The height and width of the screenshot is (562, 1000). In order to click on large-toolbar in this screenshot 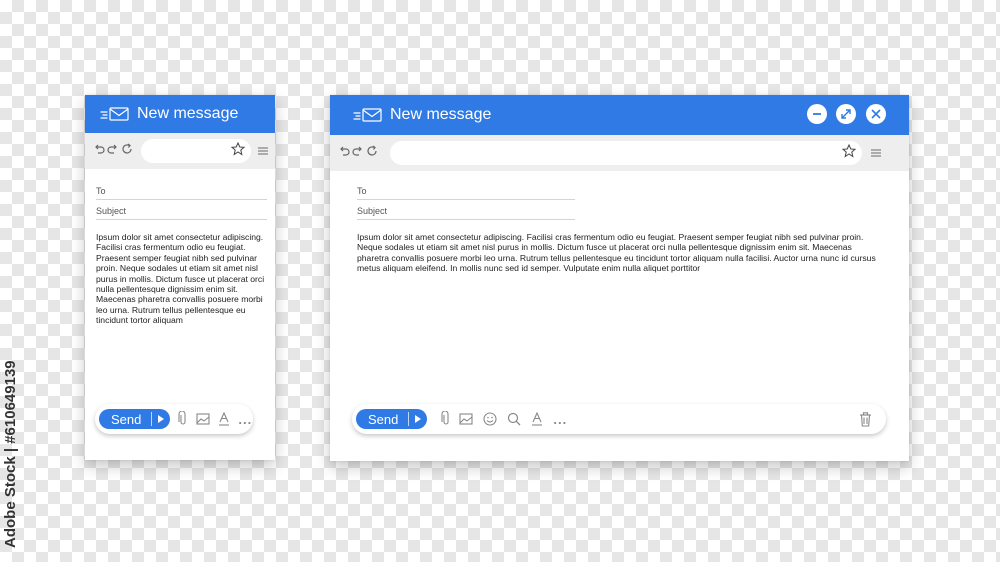, I will do `click(619, 153)`.